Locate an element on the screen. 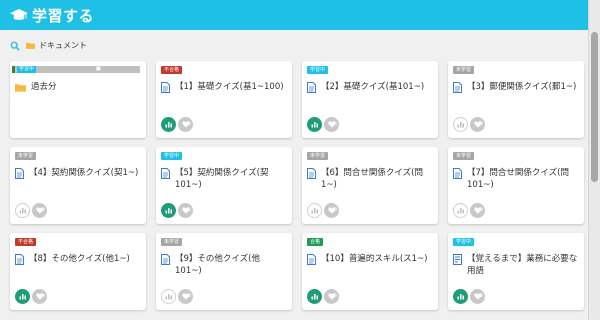 The width and height of the screenshot is (600, 320). card-title-text: 【6】問合せ関係クイズ(問1~) is located at coordinates (372, 179).